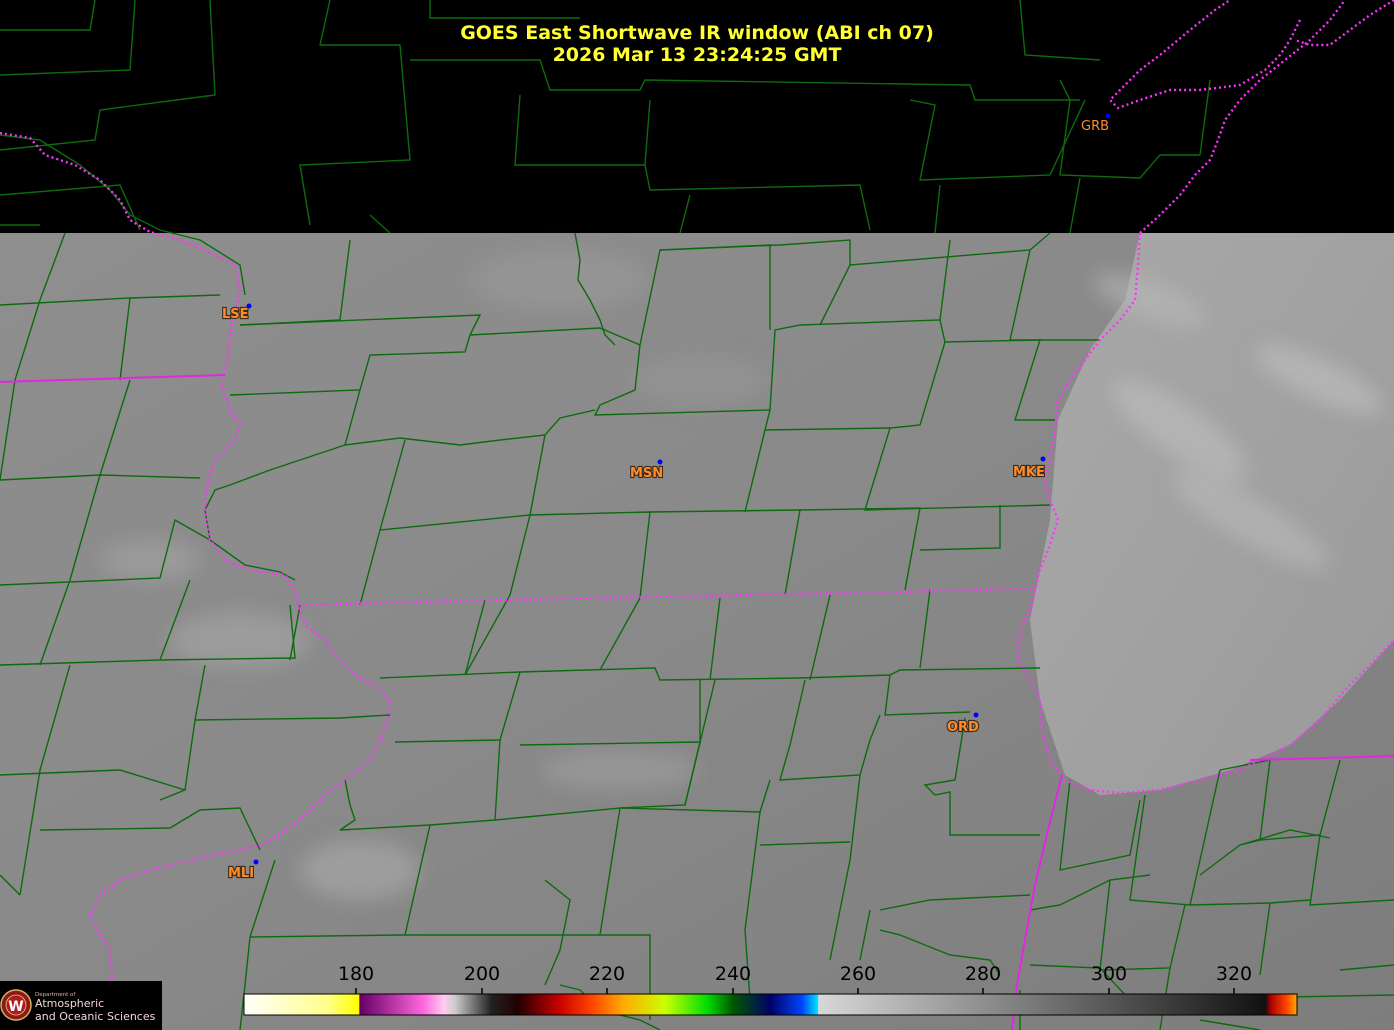  I want to click on colorbar-gradient, so click(770, 1004).